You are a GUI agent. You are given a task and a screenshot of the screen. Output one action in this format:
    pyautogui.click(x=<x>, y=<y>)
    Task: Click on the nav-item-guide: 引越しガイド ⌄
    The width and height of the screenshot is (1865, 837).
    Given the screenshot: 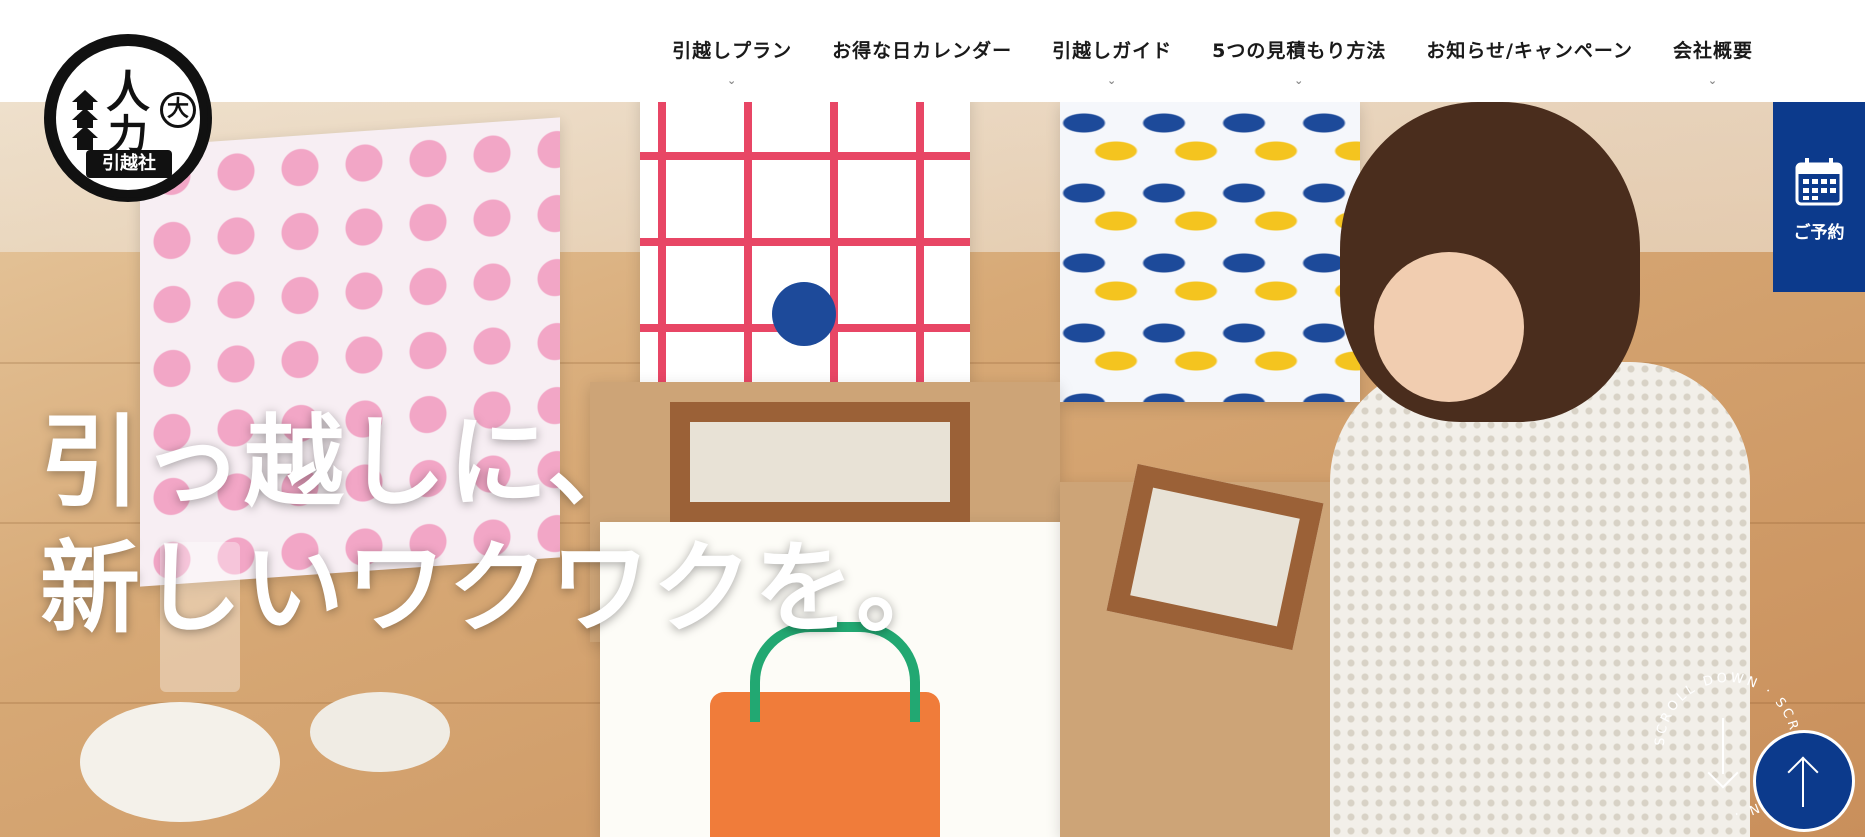 What is the action you would take?
    pyautogui.click(x=1112, y=66)
    